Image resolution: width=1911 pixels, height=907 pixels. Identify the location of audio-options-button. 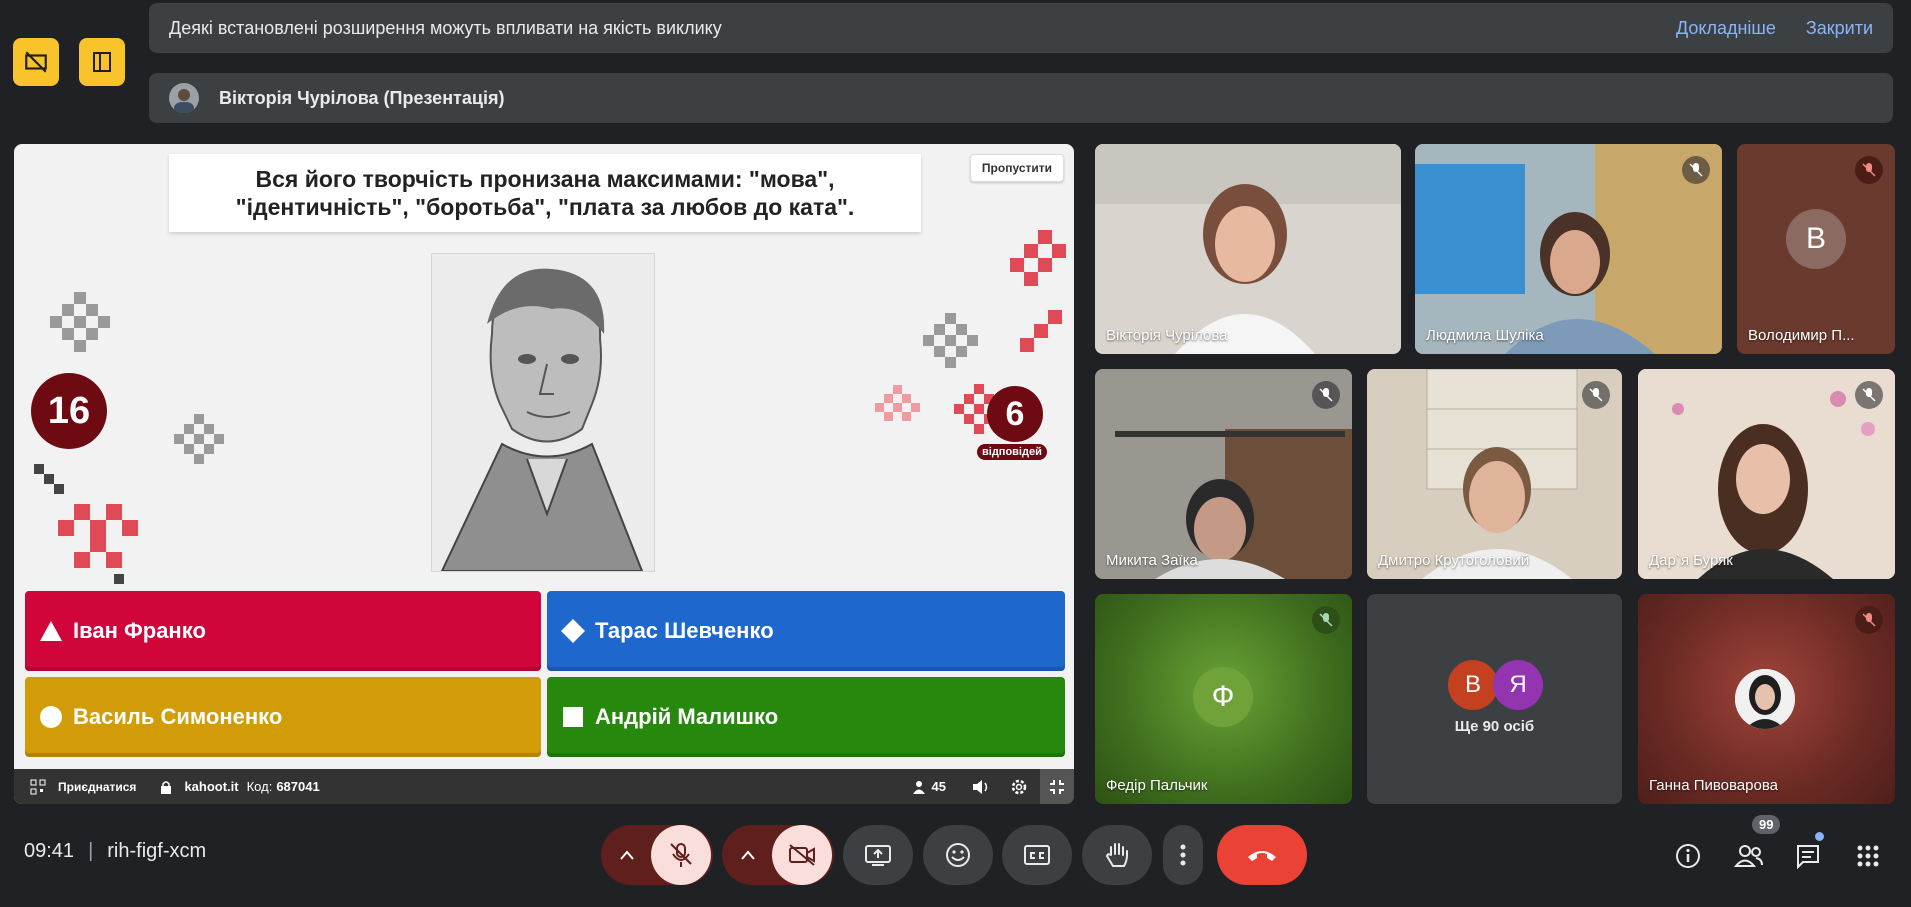
(627, 855).